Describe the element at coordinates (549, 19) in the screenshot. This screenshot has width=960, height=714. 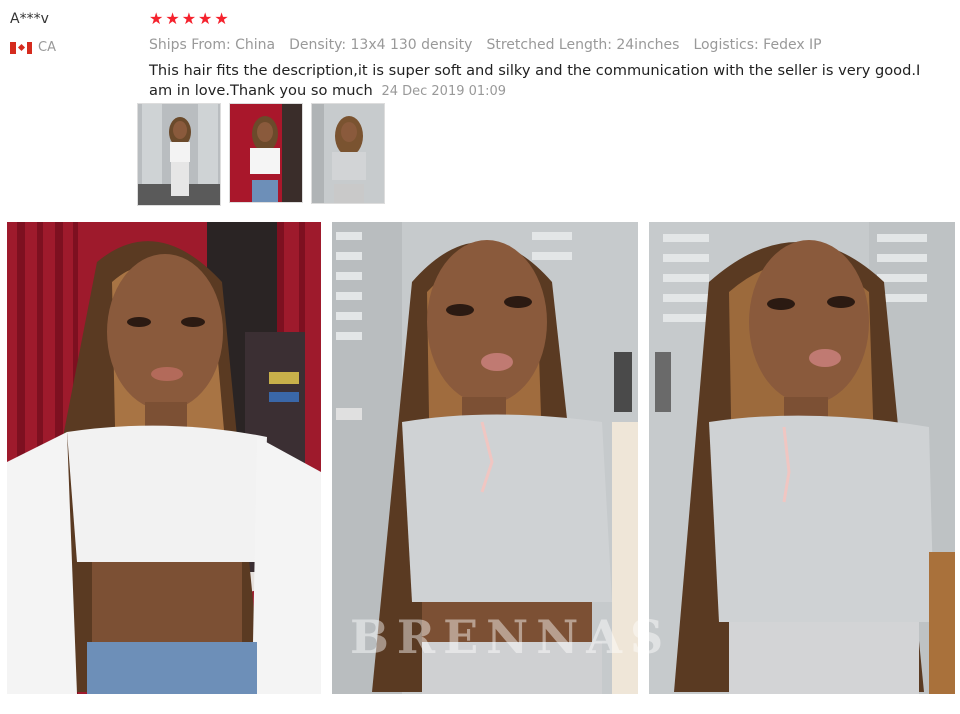
I see `star-rating: ★ ★ ★ ★ ★` at that location.